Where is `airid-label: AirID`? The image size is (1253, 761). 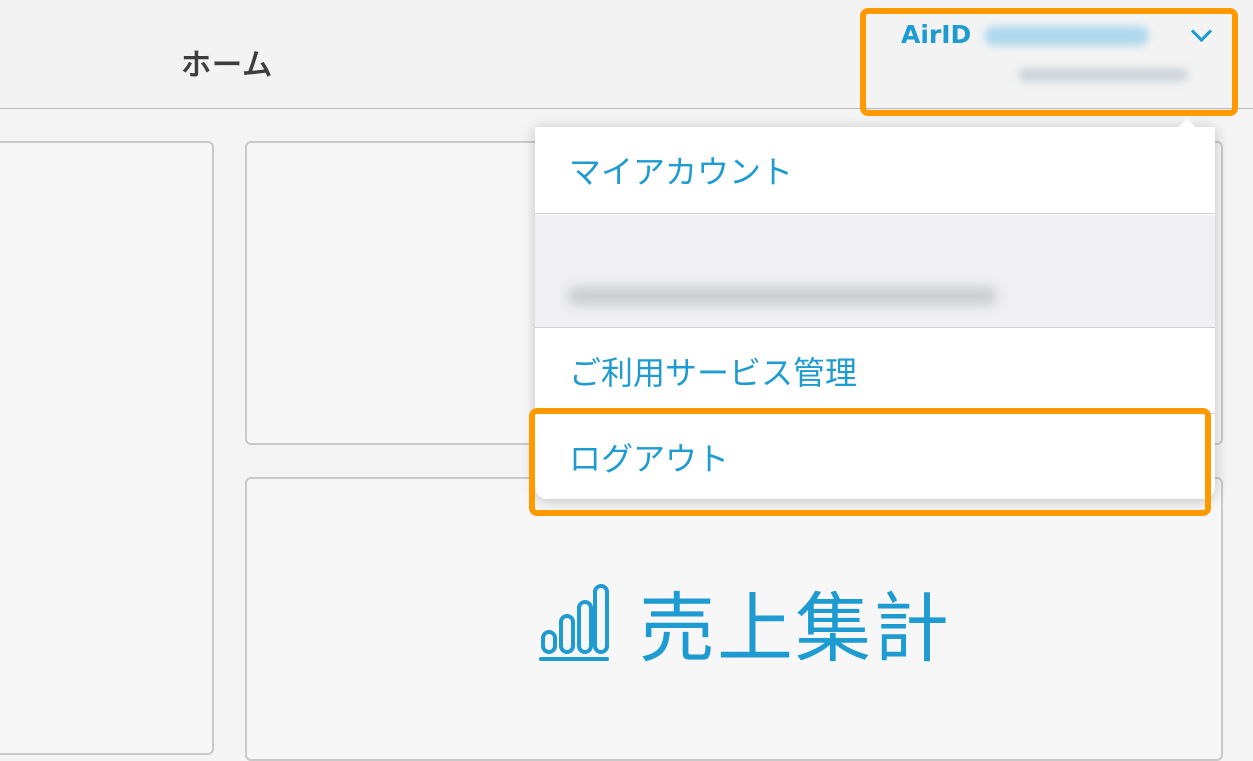
airid-label: AirID is located at coordinates (936, 34).